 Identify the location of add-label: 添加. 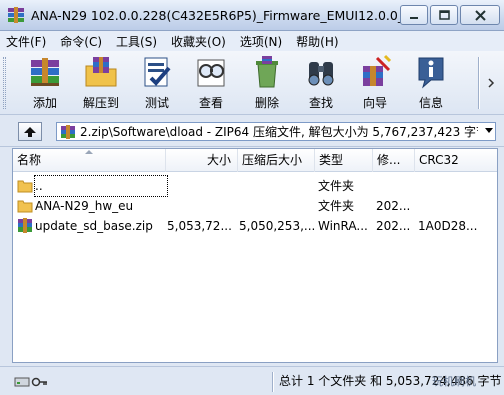
(44, 103).